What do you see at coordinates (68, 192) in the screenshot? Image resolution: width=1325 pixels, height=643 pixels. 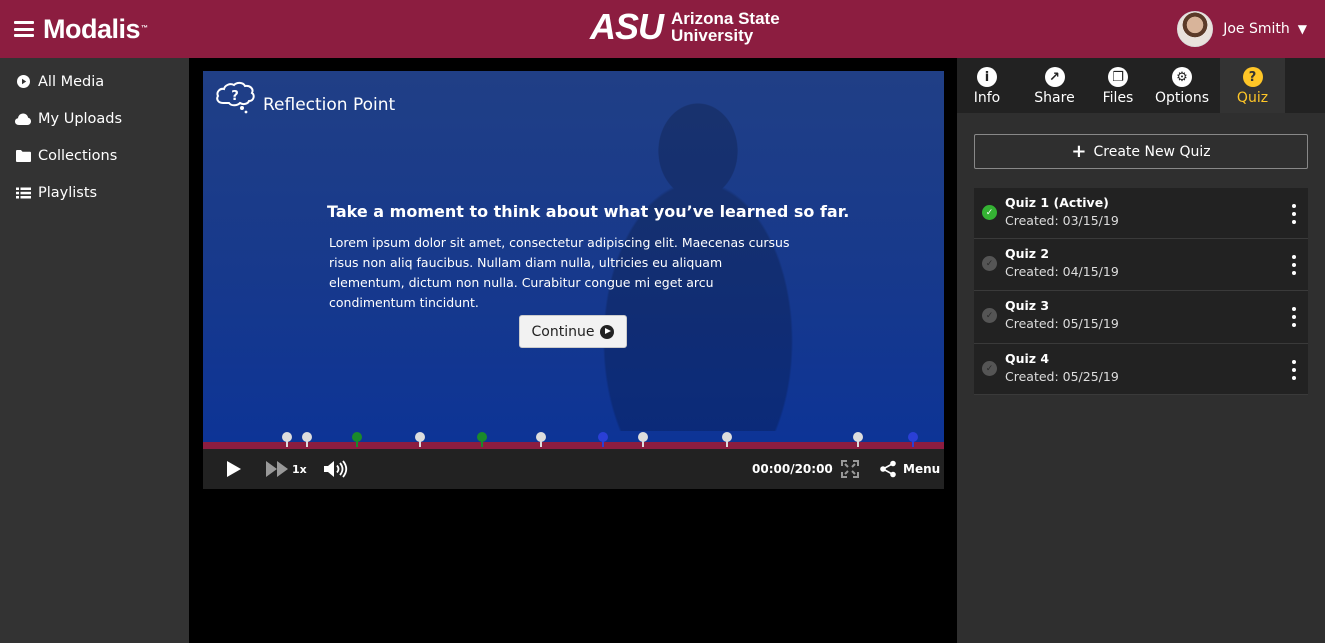 I see `sidebar-item-label: Playlists` at bounding box center [68, 192].